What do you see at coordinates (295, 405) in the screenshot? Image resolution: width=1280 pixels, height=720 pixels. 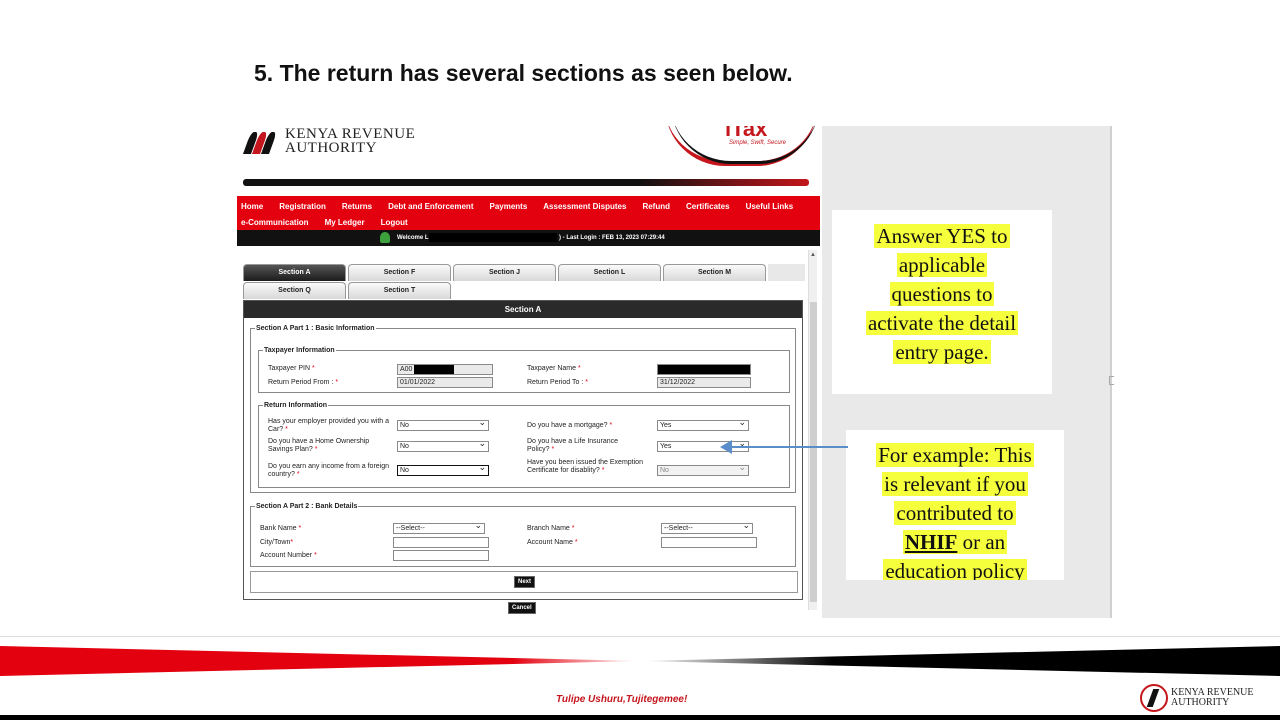 I see `return-info-legend: Return Information` at bounding box center [295, 405].